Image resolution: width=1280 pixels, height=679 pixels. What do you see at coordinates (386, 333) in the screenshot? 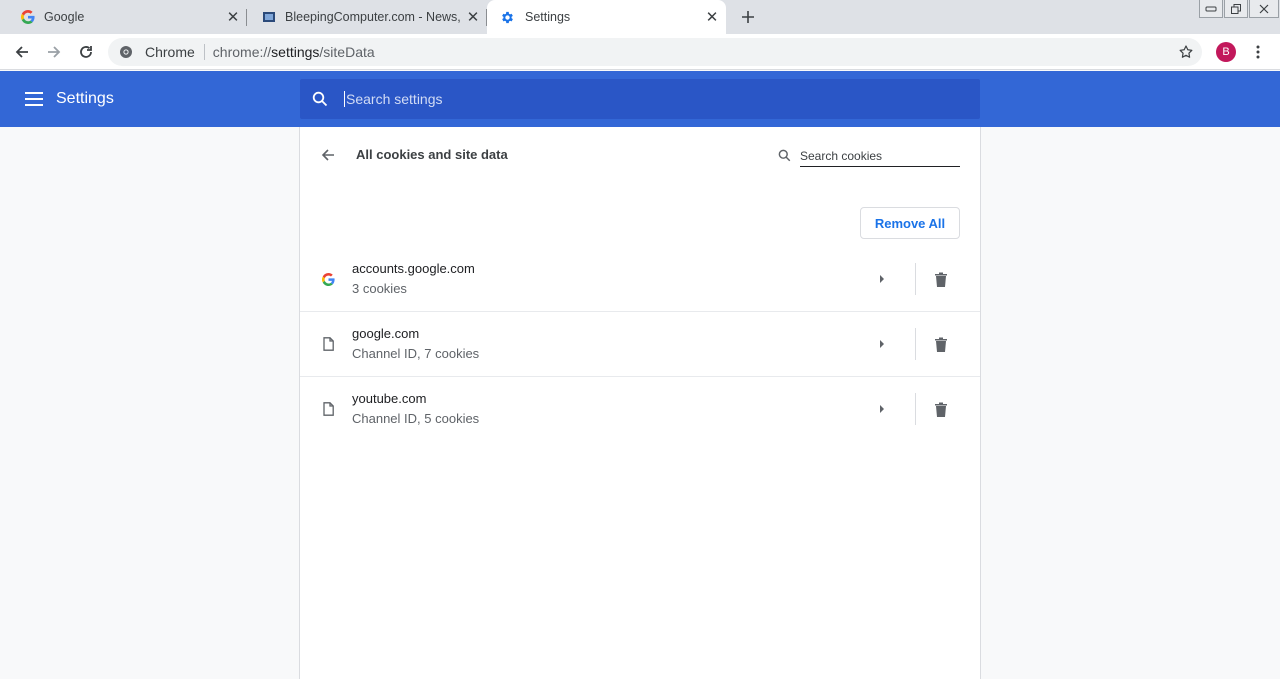
I see `site-name: google.com` at bounding box center [386, 333].